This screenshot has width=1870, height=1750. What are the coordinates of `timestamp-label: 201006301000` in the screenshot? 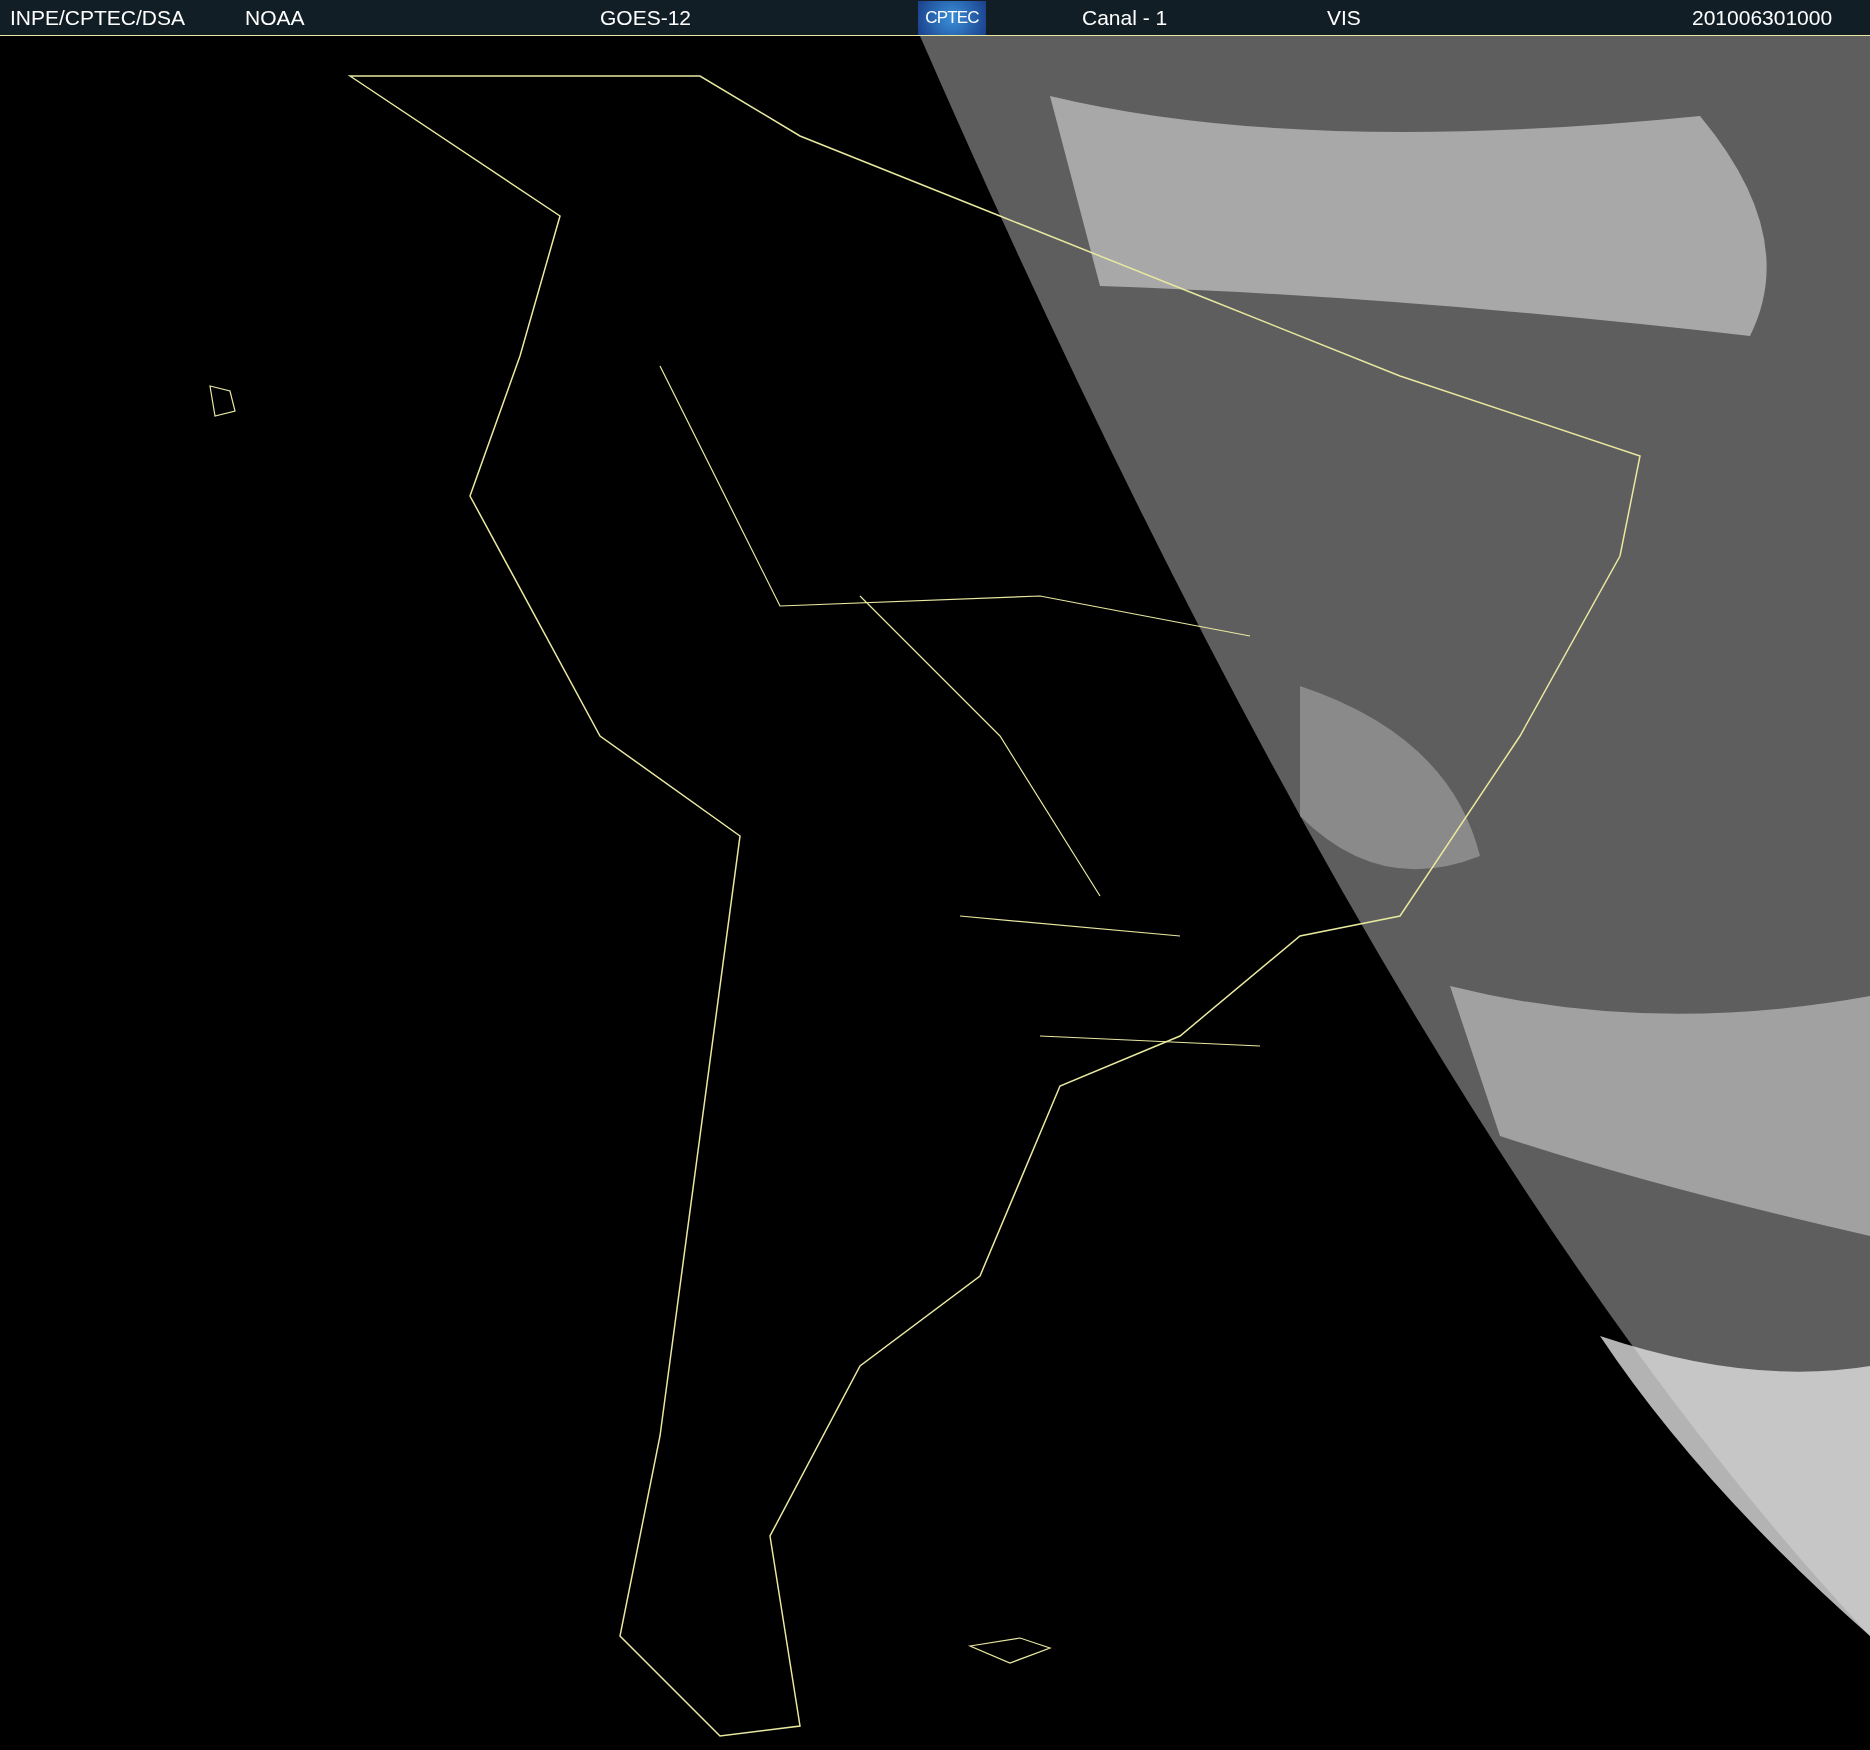 It's located at (1762, 17).